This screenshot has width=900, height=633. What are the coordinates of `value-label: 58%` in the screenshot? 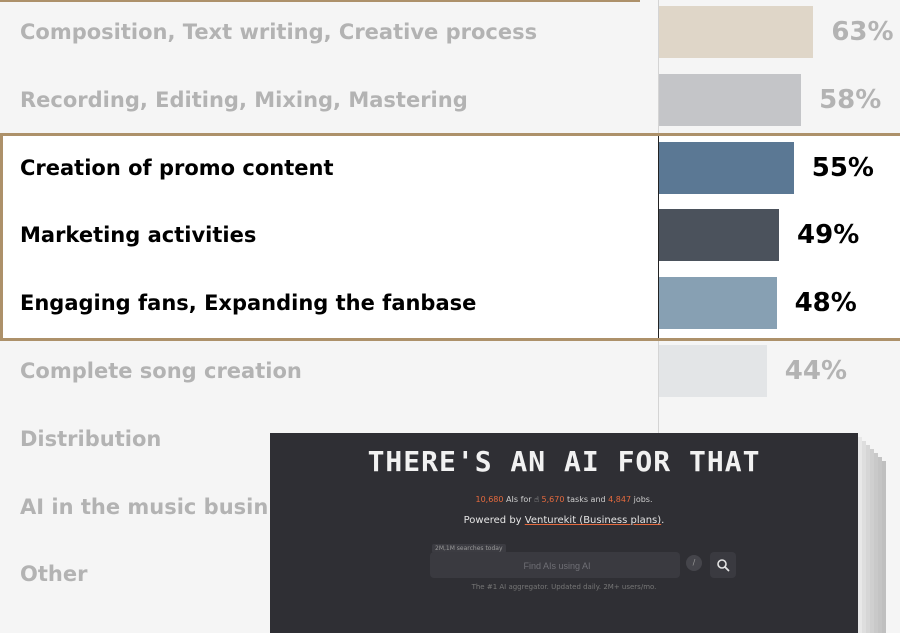 It's located at (850, 99).